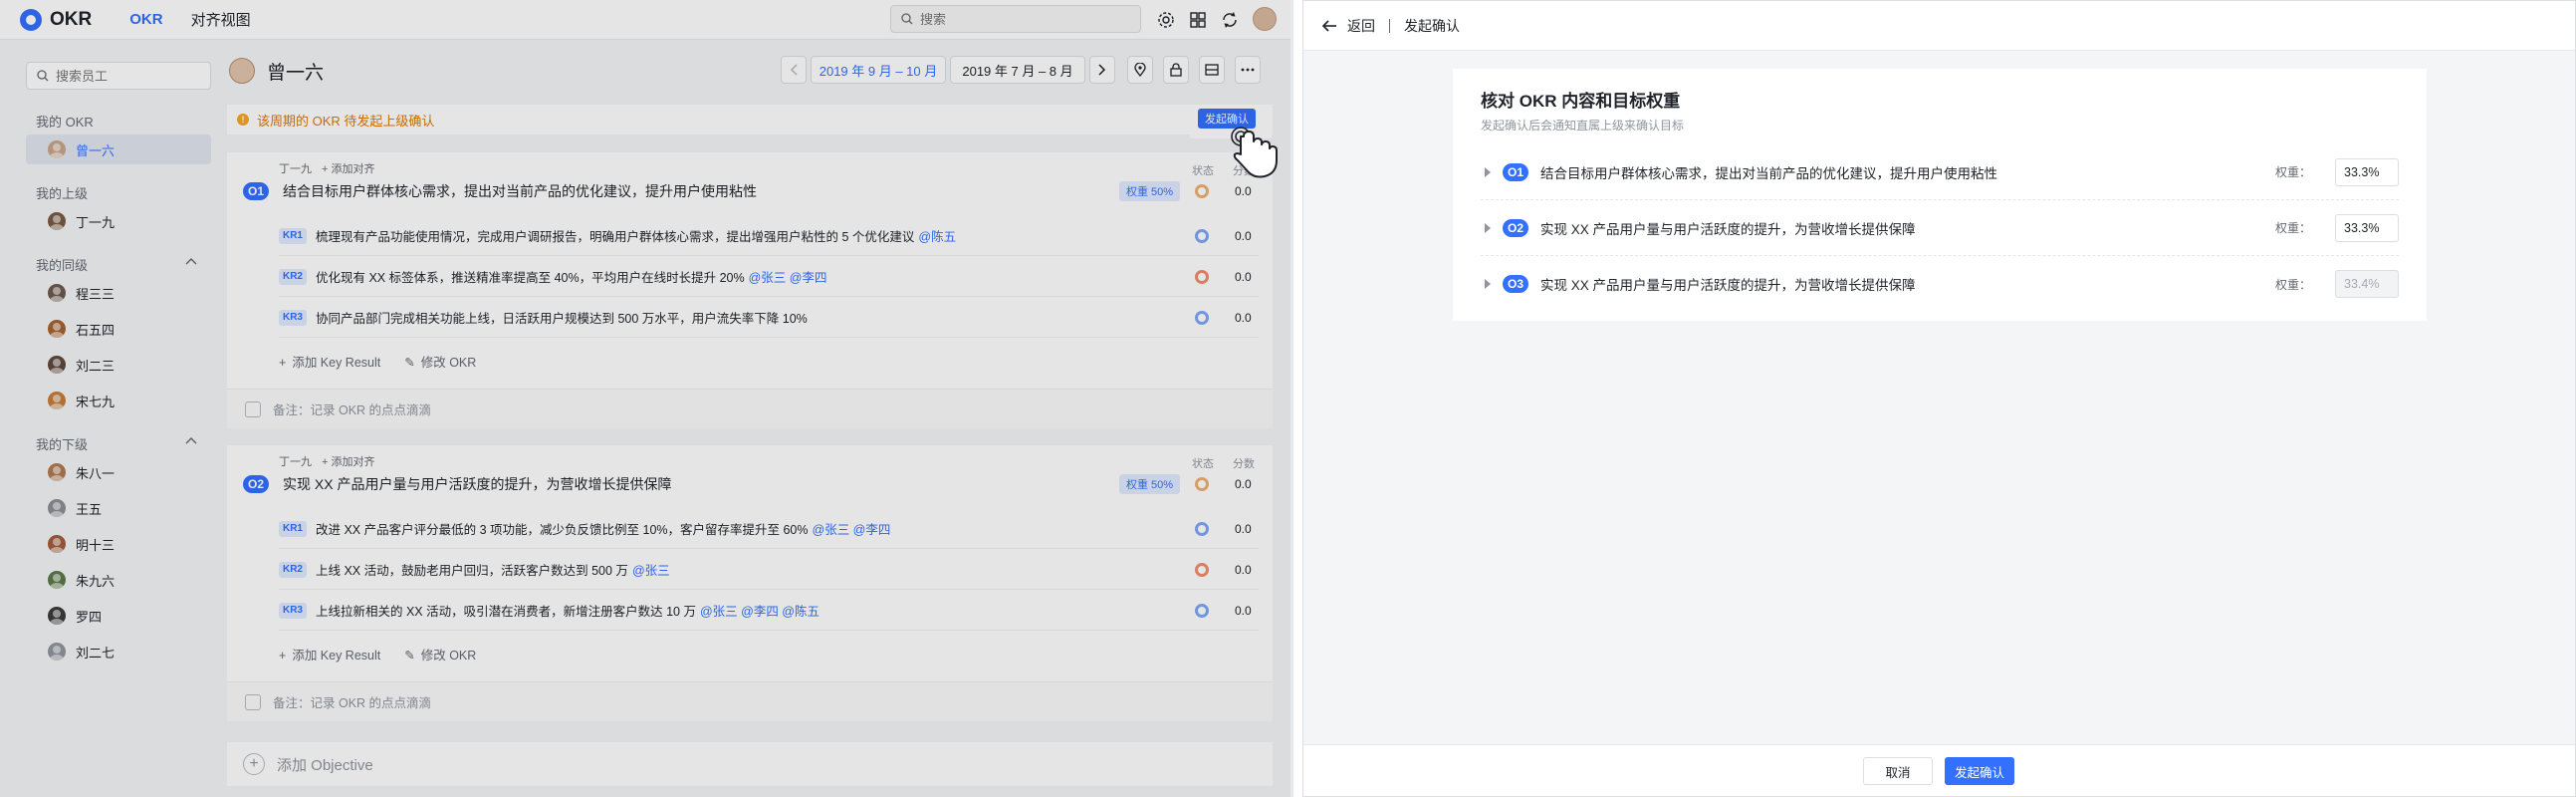 This screenshot has width=2576, height=797. I want to click on sidebar-item-label: 曾一六, so click(96, 150).